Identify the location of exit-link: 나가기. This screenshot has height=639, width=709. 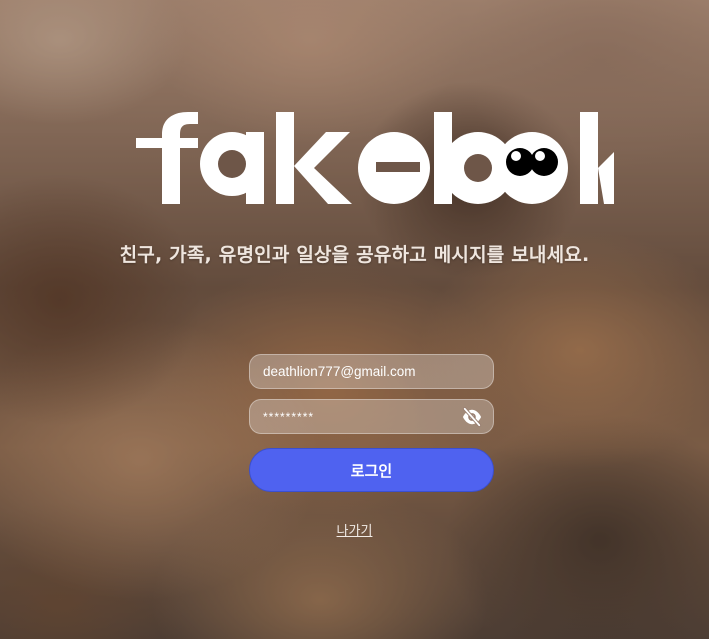
(355, 531).